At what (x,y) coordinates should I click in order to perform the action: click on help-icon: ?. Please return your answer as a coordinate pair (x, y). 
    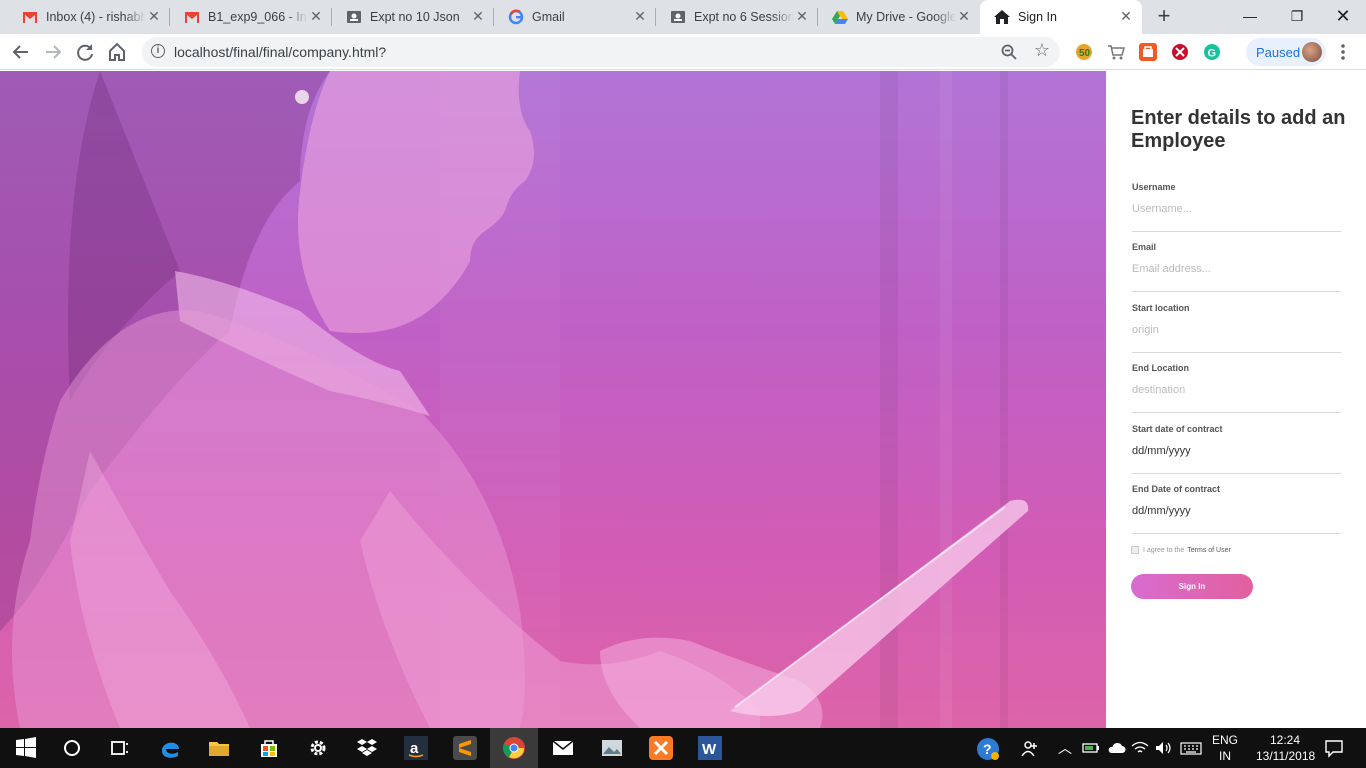
    Looking at the image, I should click on (988, 749).